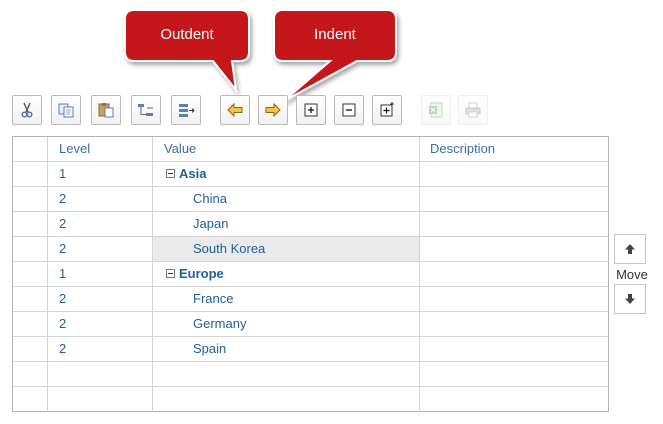  Describe the element at coordinates (286, 349) in the screenshot. I see `value-cell: Spain` at that location.